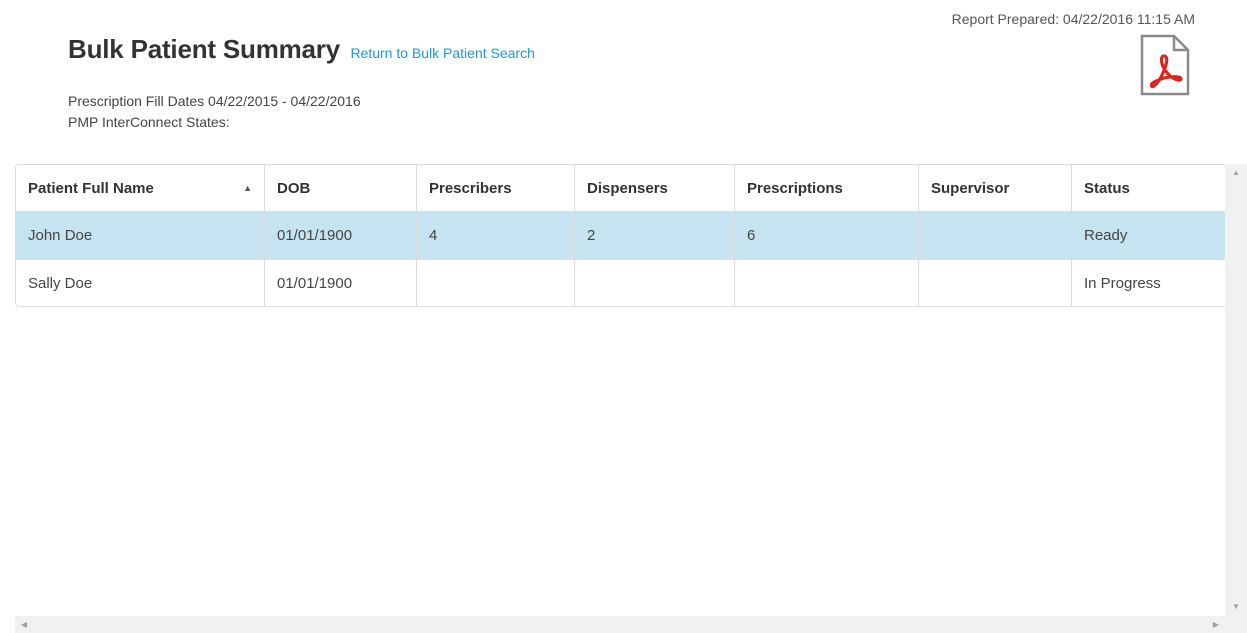 The image size is (1247, 633). I want to click on column-header-supervisor: Supervisor, so click(995, 188).